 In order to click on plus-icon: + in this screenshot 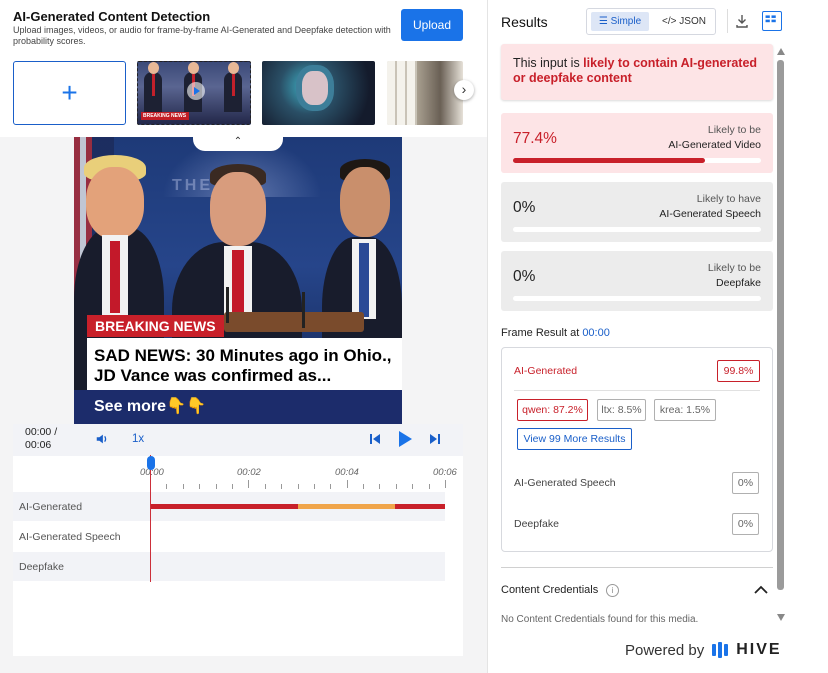, I will do `click(69, 92)`.